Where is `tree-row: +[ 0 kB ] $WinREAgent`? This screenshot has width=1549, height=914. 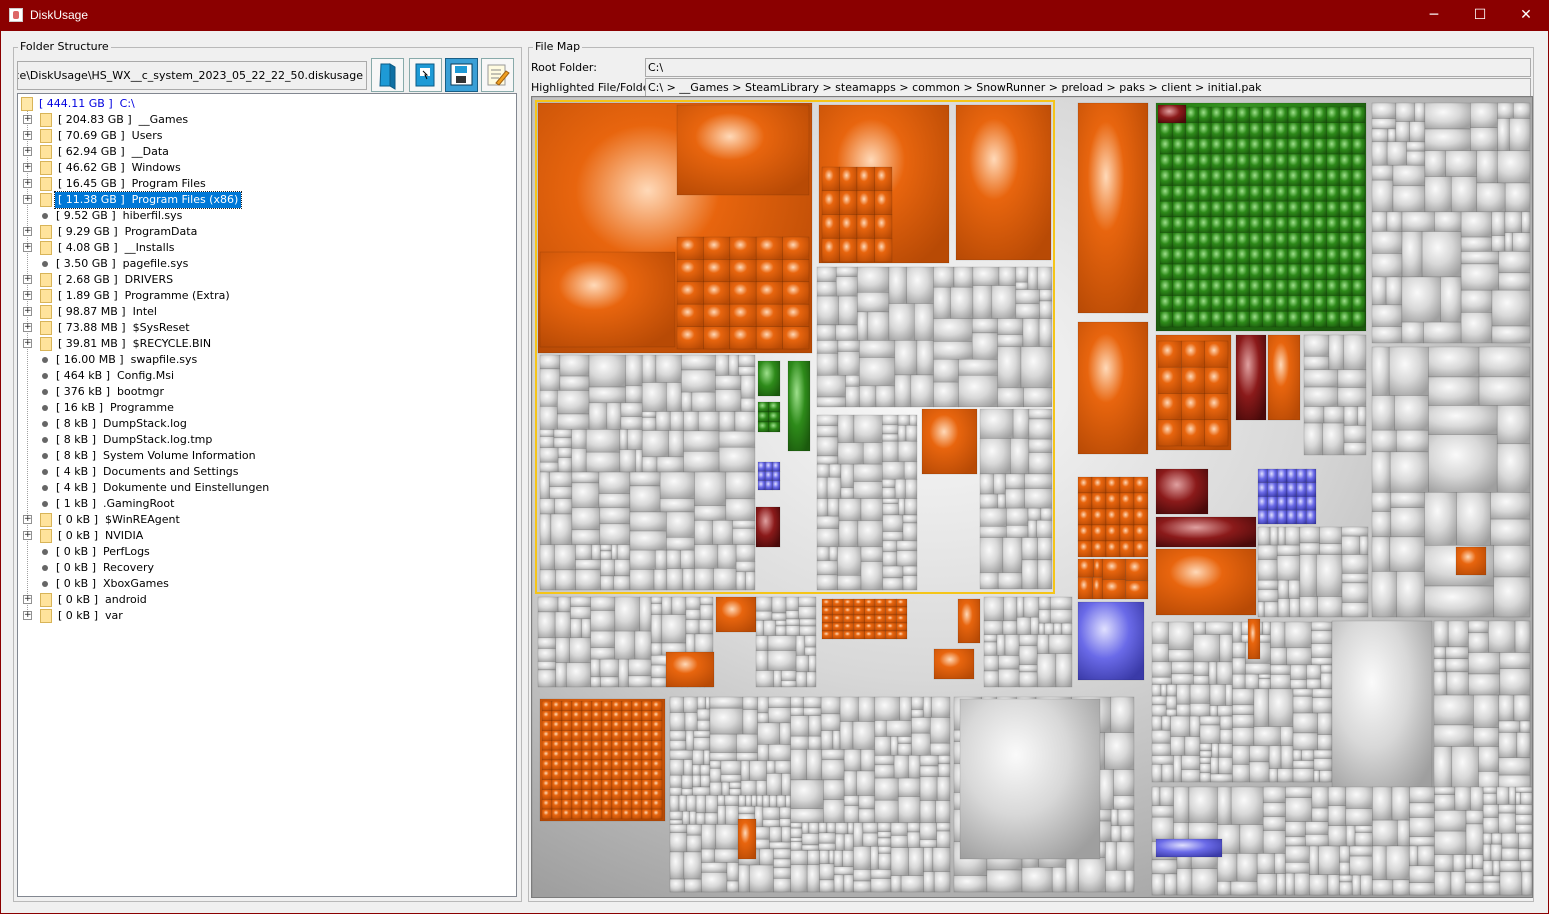
tree-row: +[ 0 kB ] $WinREAgent is located at coordinates (263, 520).